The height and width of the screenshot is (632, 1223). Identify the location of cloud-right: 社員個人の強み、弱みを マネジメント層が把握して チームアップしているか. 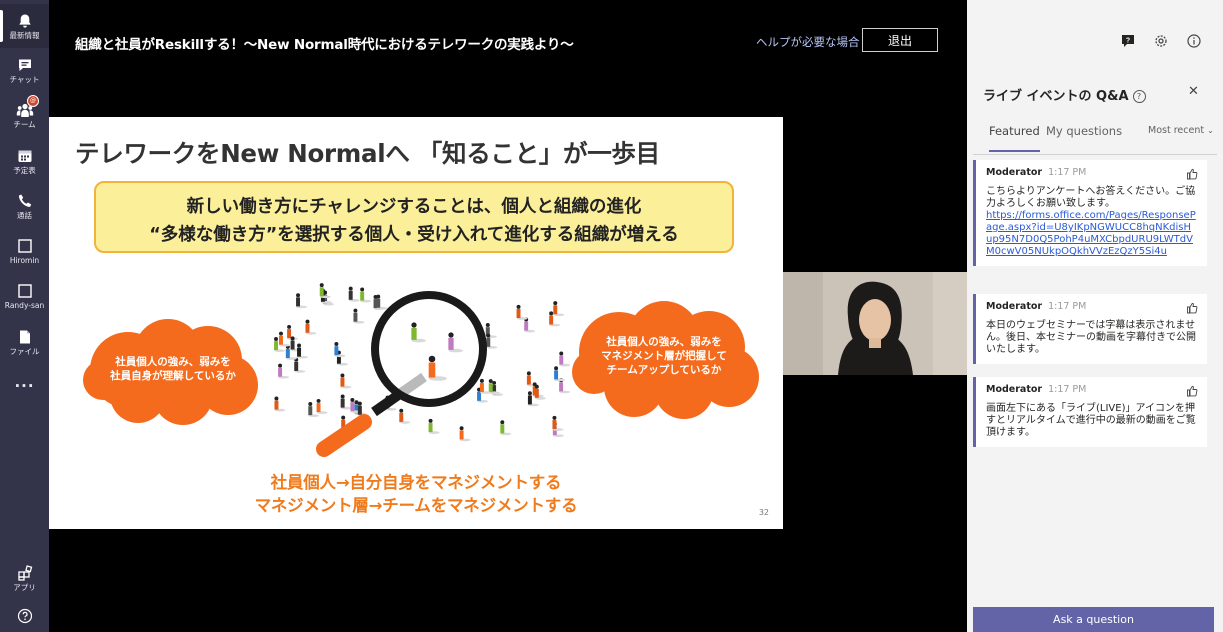
(664, 359).